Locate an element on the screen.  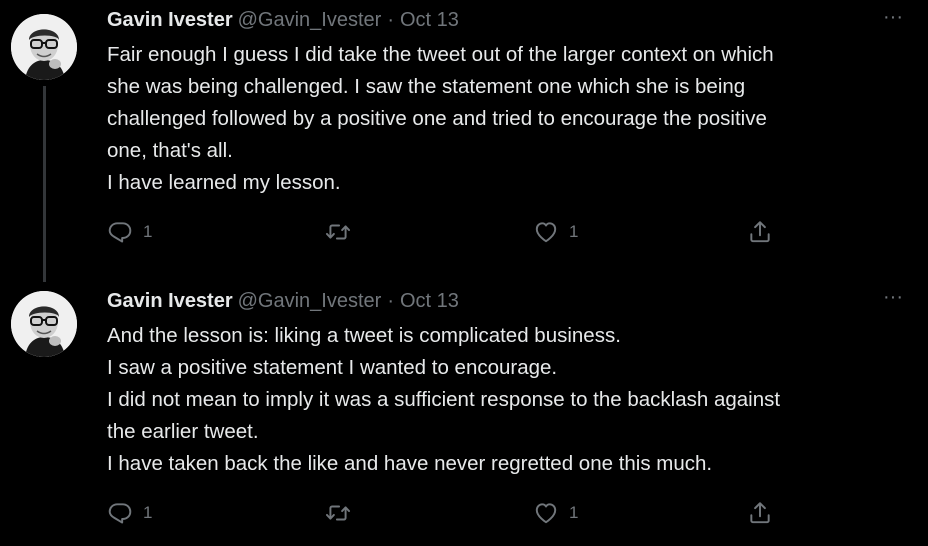
tweet-text-line: I have learned my lesson. is located at coordinates (224, 182).